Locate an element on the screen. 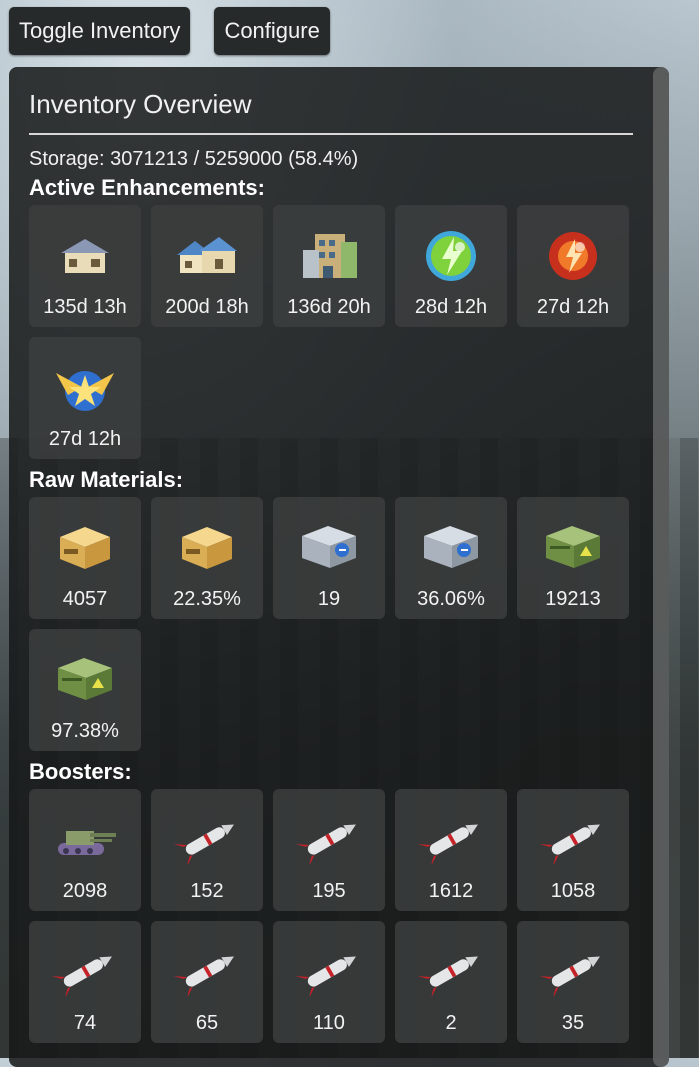 The height and width of the screenshot is (1067, 699). tile-label: 2 is located at coordinates (451, 1023).